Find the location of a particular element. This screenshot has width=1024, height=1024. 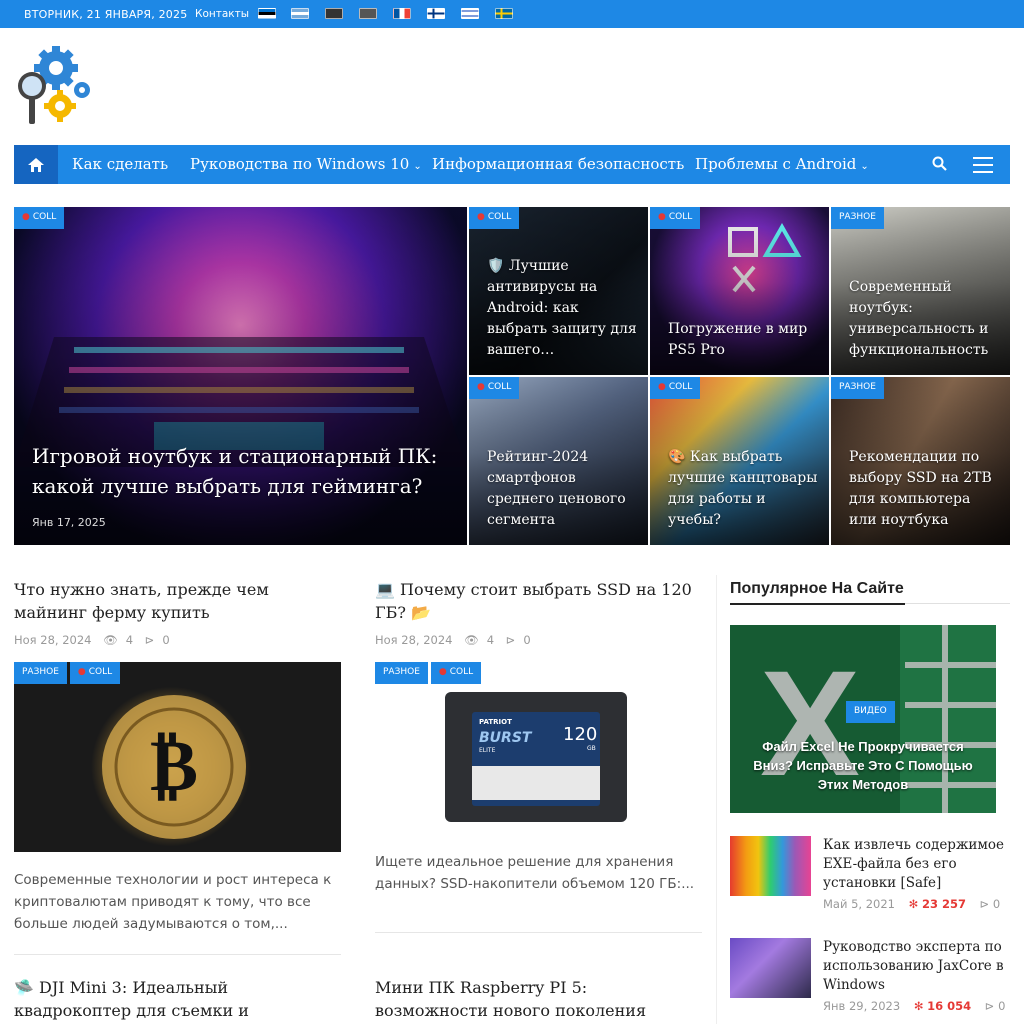

eye-icon: 👁︎ is located at coordinates (110, 640).